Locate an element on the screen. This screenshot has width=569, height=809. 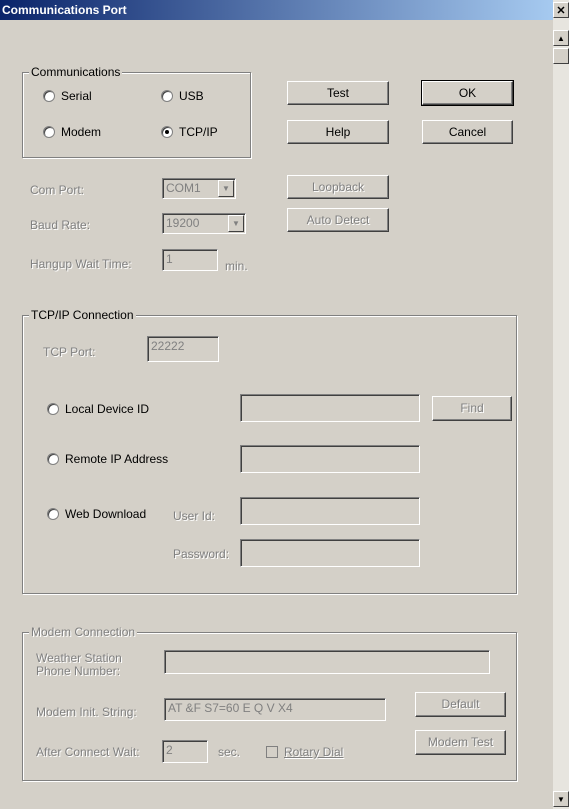
tcpip-group-label: TCP/IP Connection is located at coordinates (82, 315).